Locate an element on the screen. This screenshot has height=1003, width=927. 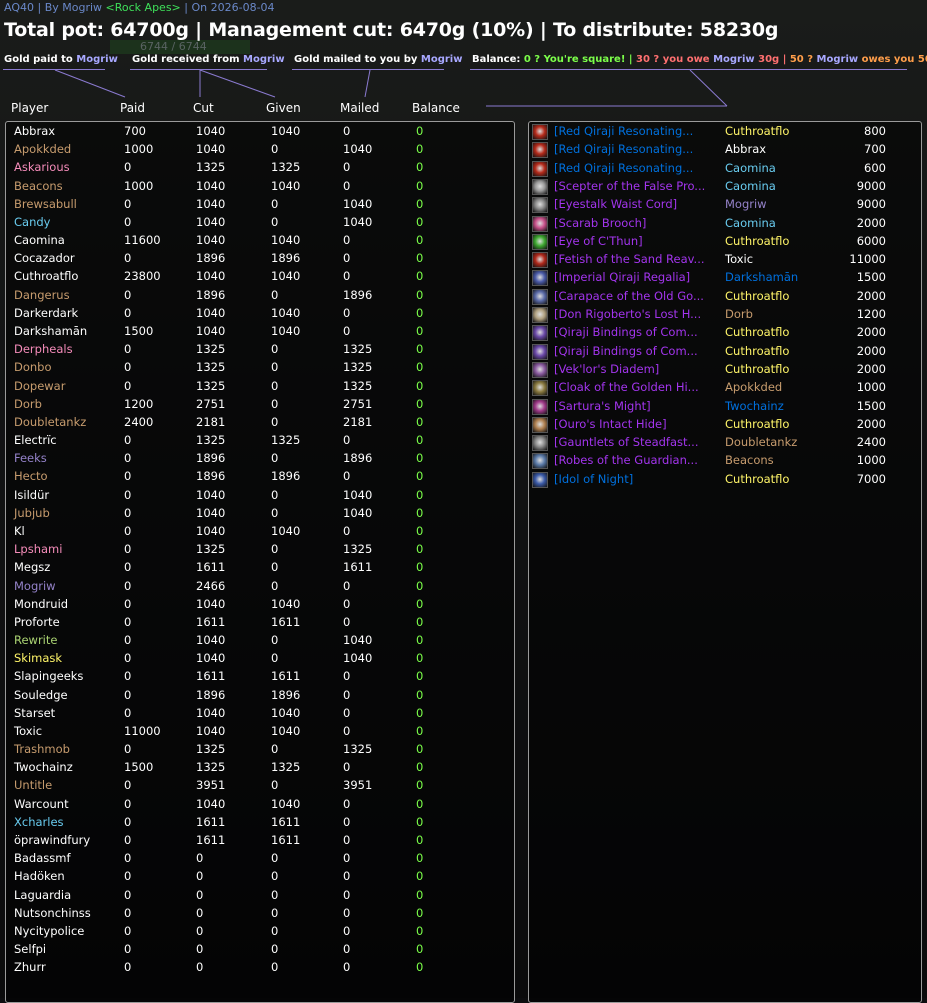
loot-row: [Red Qiraji Resonating... Caomina 600 is located at coordinates (724, 169).